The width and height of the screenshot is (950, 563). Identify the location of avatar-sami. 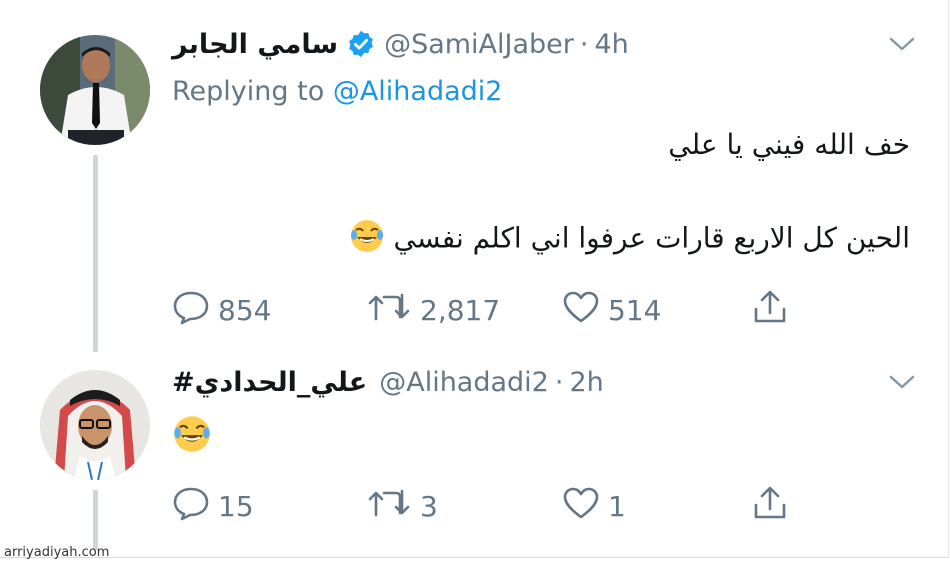
(95, 90).